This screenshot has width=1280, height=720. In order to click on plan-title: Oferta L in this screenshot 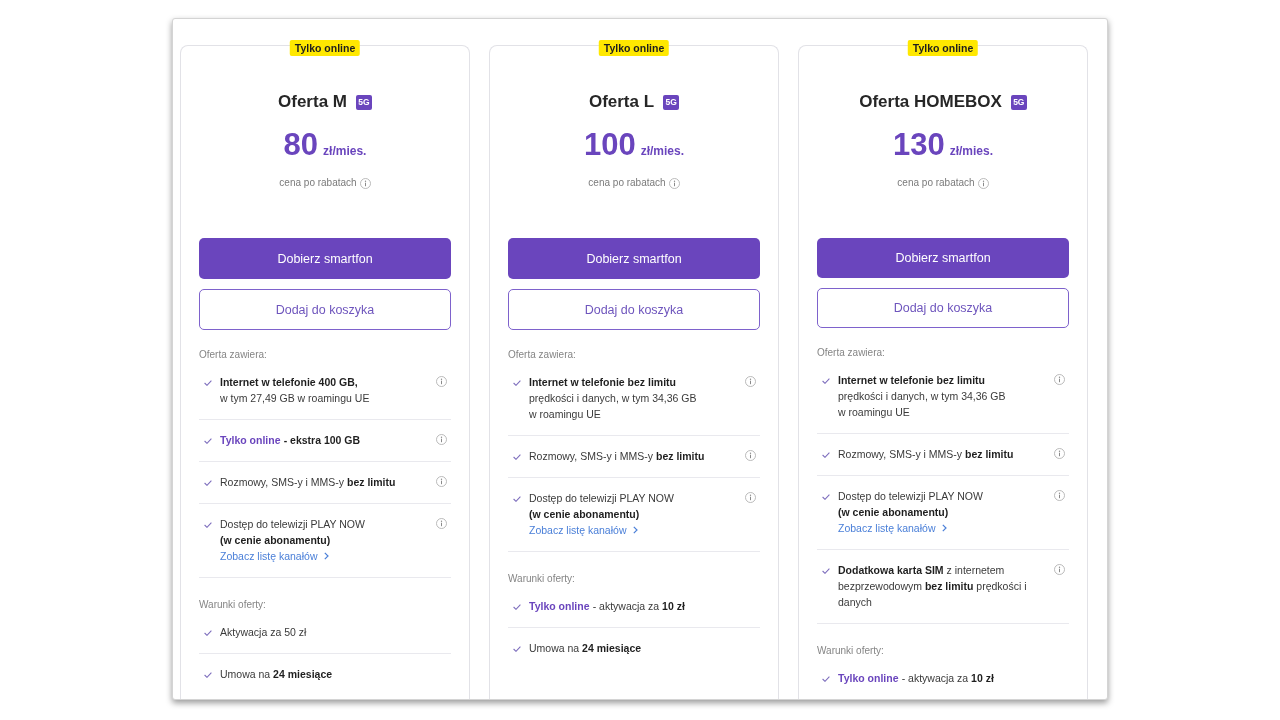, I will do `click(621, 102)`.